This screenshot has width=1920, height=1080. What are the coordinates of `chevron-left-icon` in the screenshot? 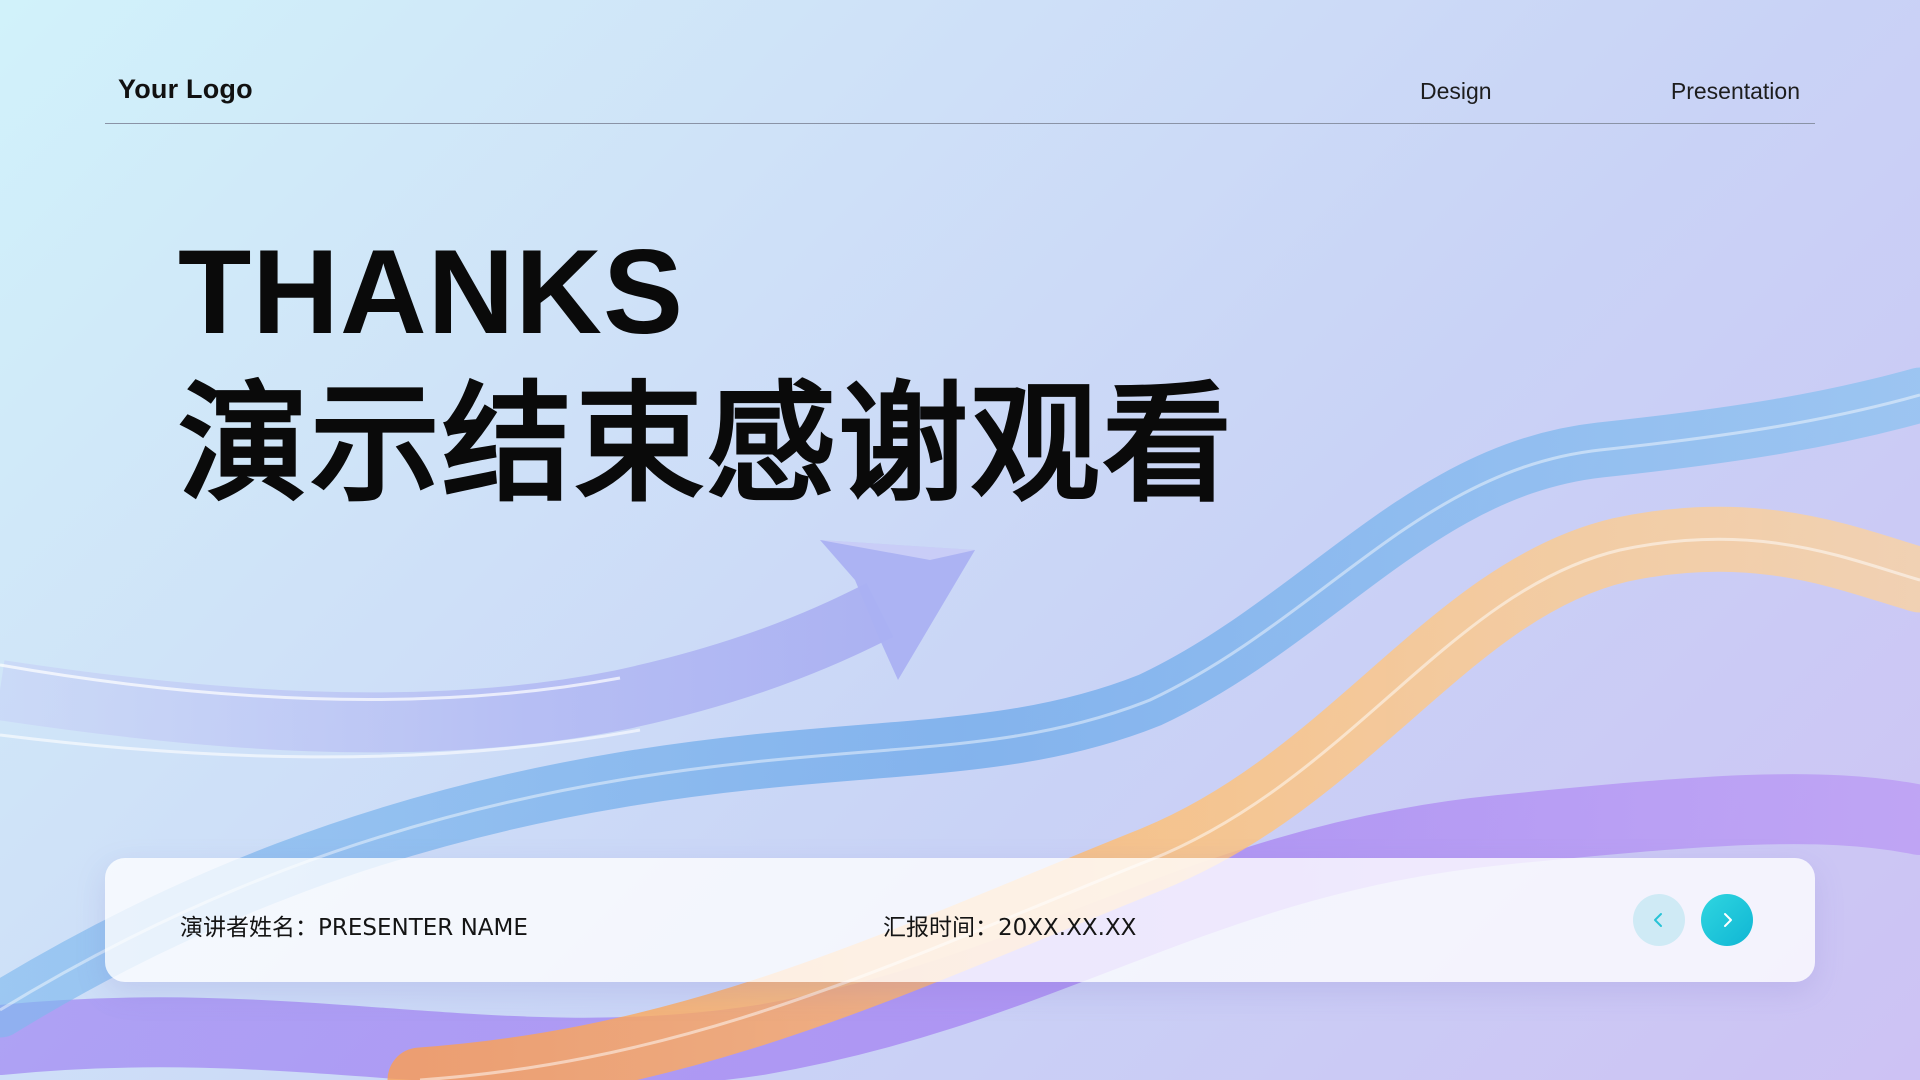 It's located at (1658, 920).